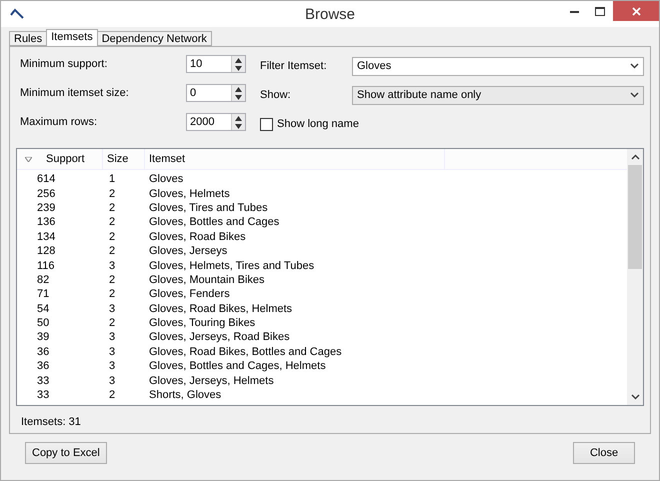 This screenshot has height=481, width=660. I want to click on table-cell-text: 134, so click(46, 236).